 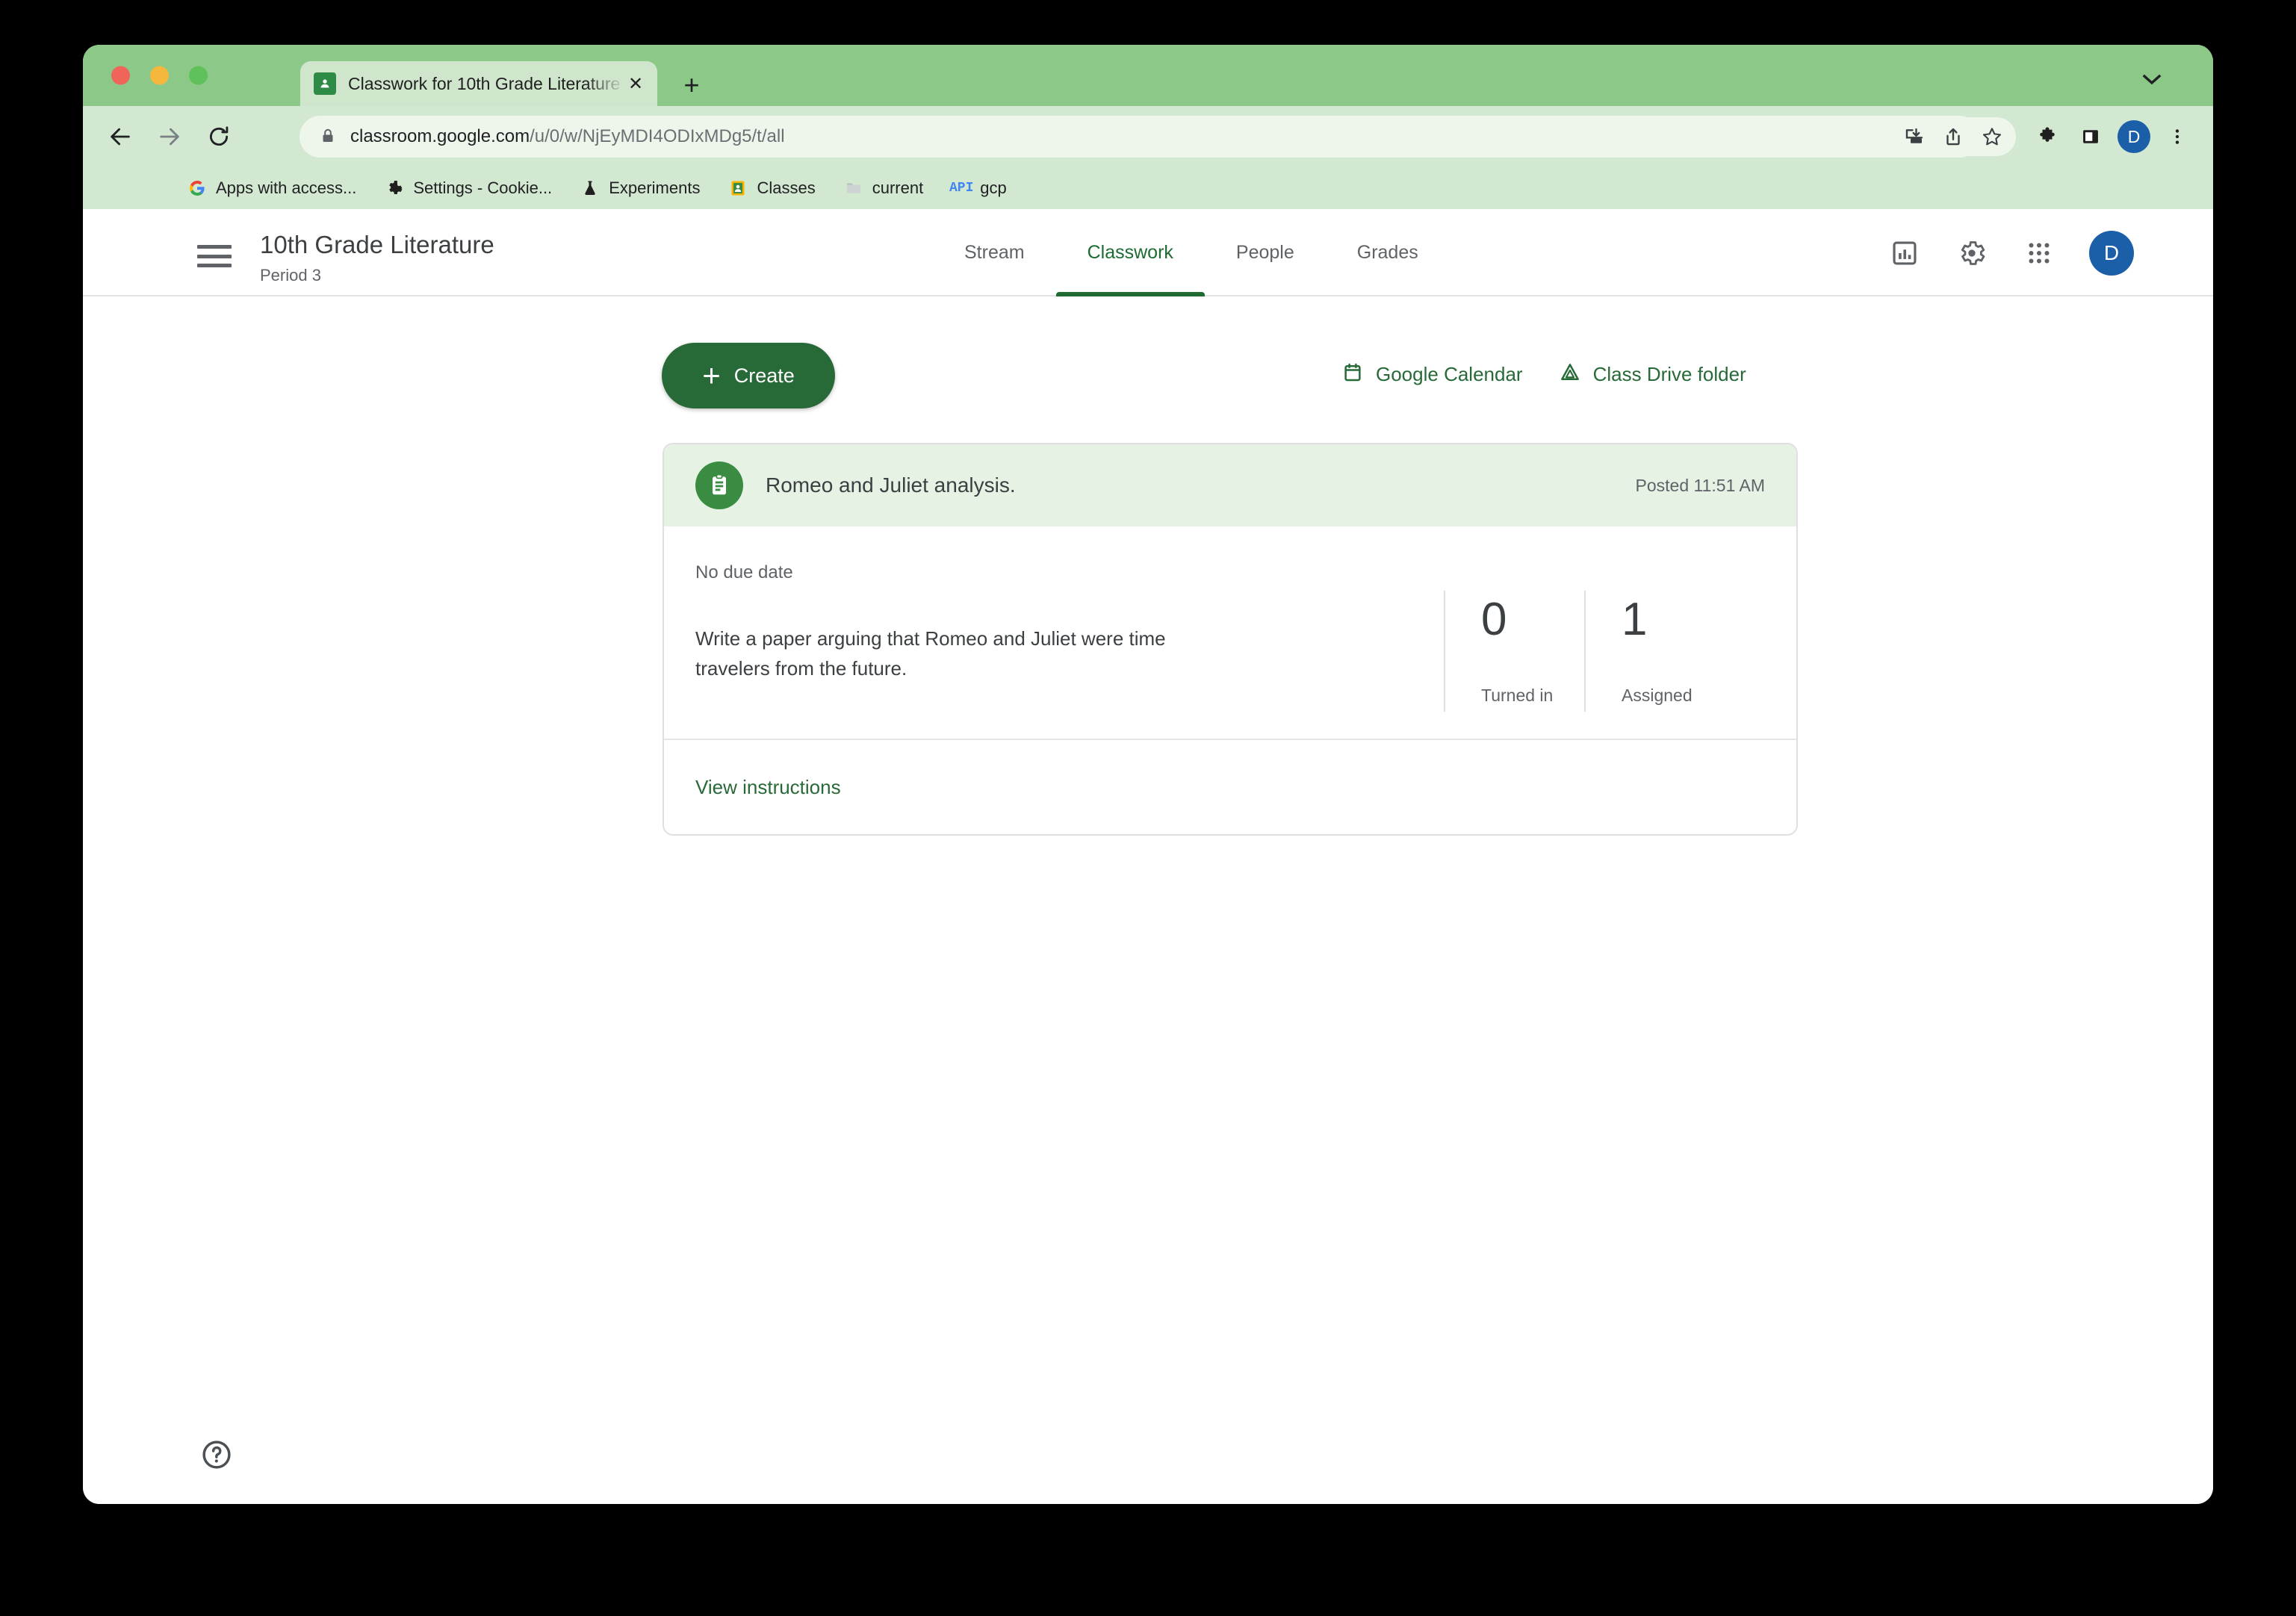 I want to click on class-meta: 10th Grade Literature Period 3, so click(x=377, y=257).